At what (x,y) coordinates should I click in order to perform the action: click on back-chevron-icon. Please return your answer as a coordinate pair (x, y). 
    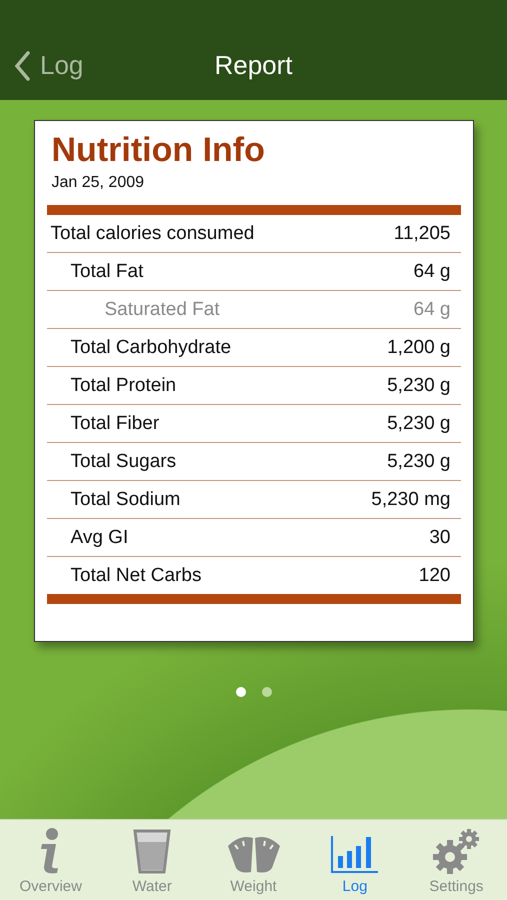
    Looking at the image, I should click on (22, 65).